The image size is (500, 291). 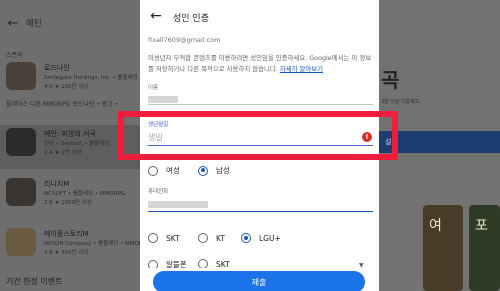 What do you see at coordinates (191, 19) in the screenshot?
I see `dialog-title: 성인 인증` at bounding box center [191, 19].